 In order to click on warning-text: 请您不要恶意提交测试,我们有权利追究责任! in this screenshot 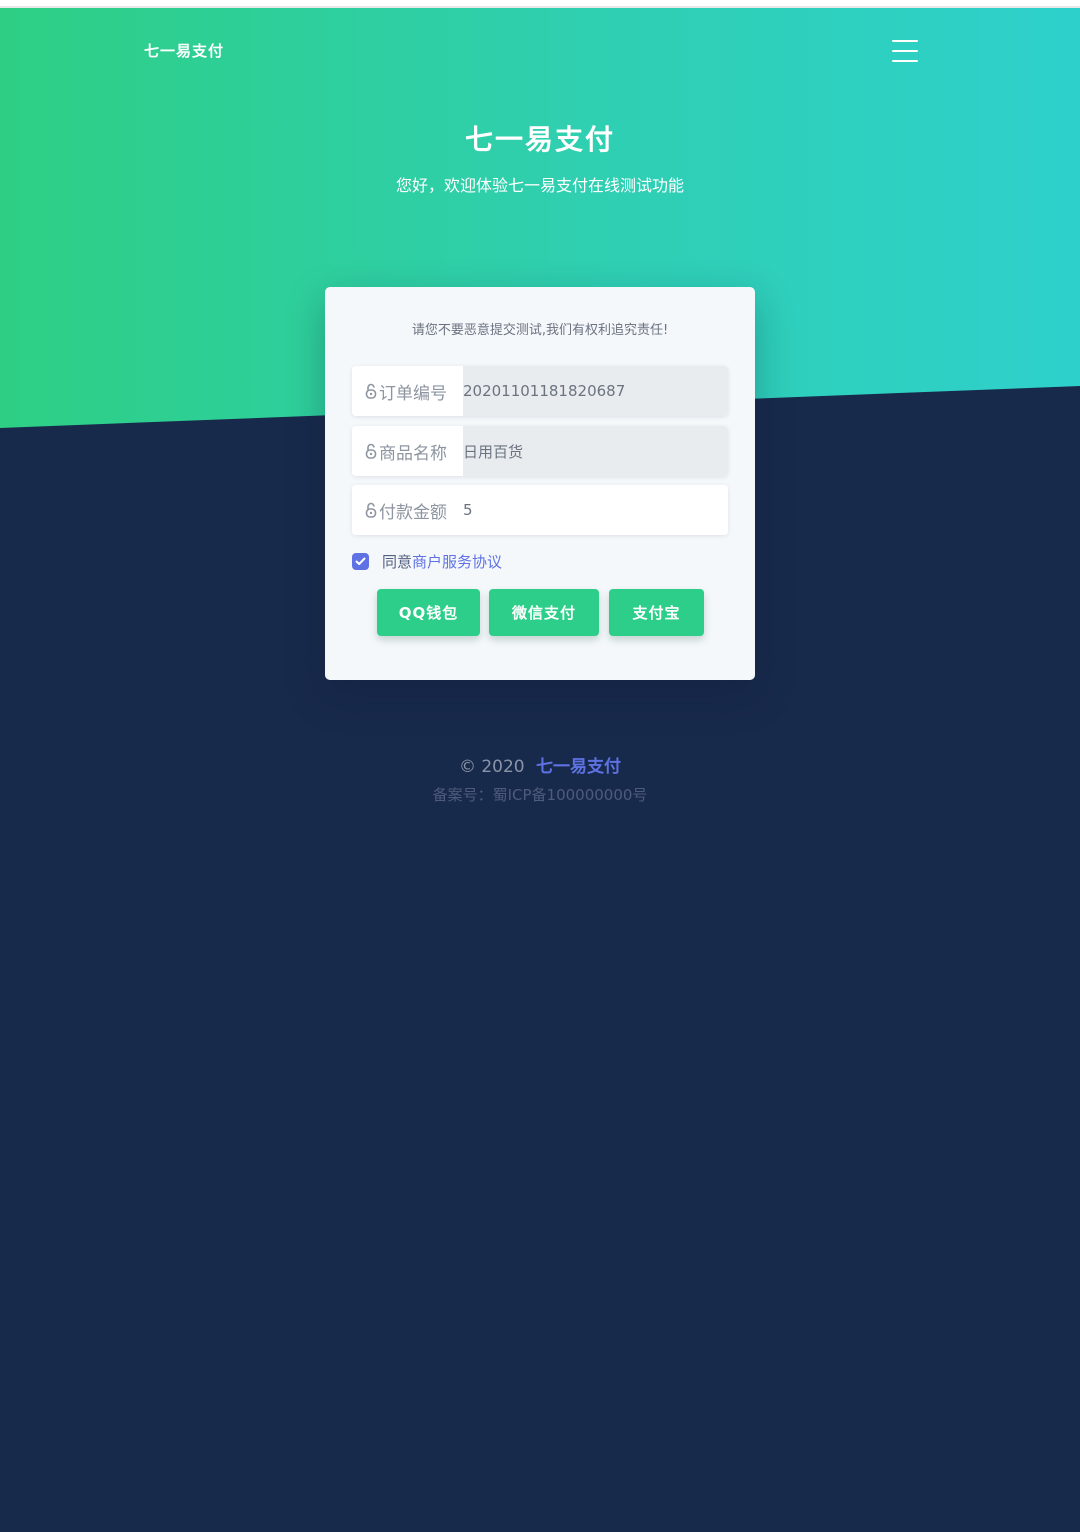, I will do `click(540, 330)`.